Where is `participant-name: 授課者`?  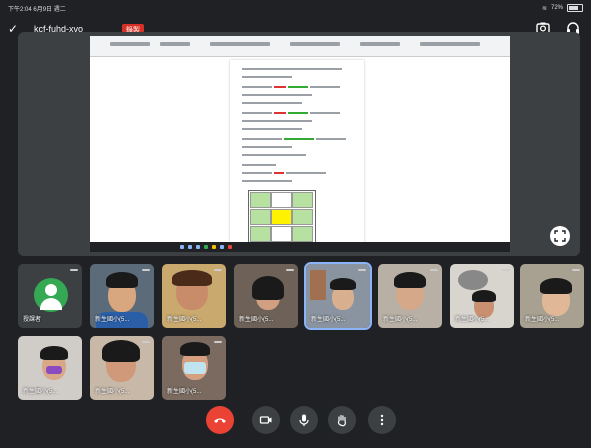 participant-name: 授課者 is located at coordinates (32, 320).